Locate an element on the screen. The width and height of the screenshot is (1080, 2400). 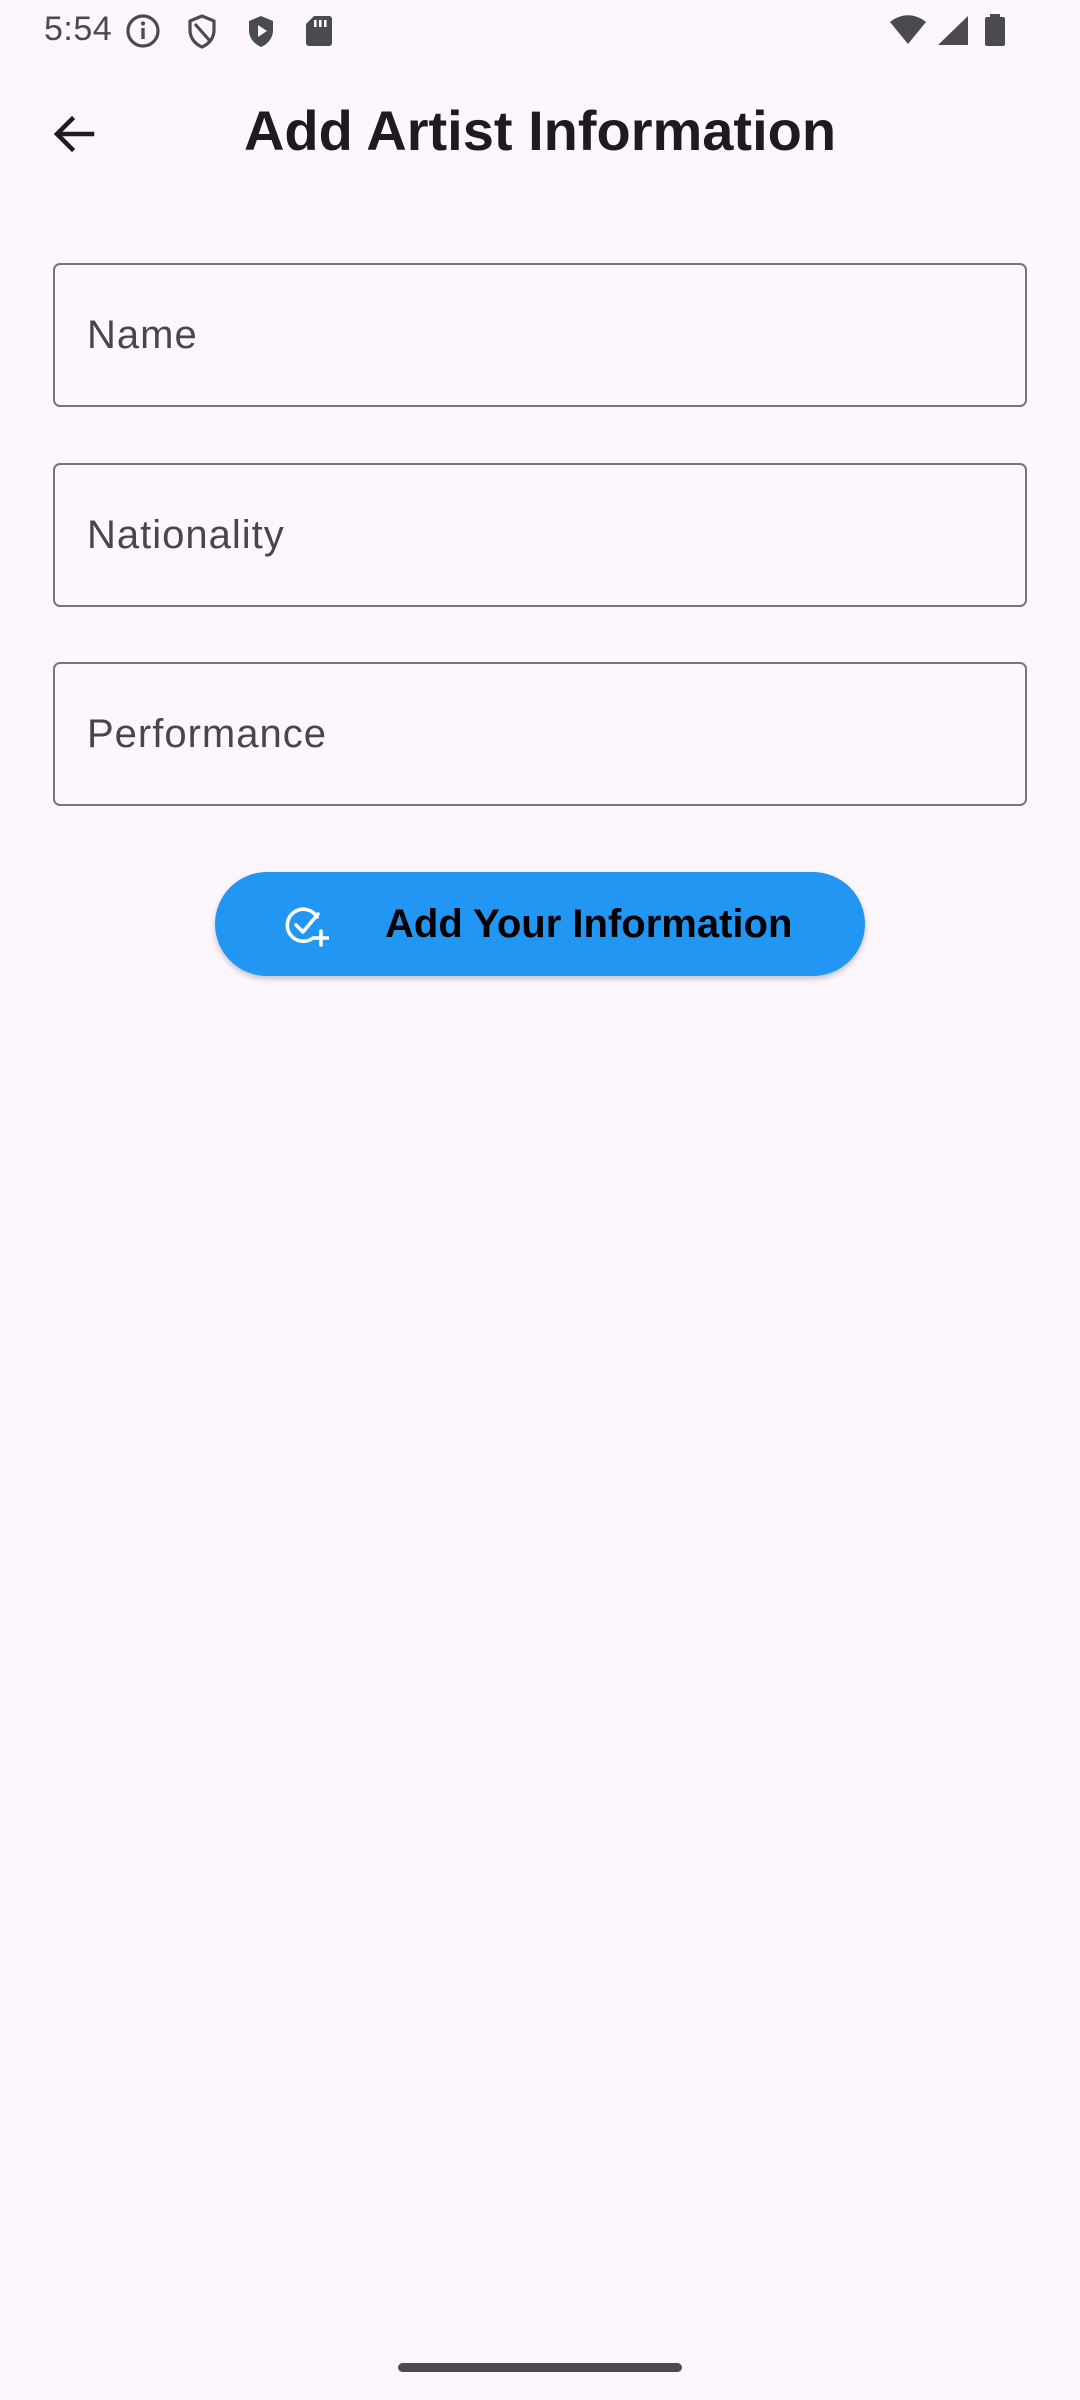
status-time: 5:54 is located at coordinates (78, 29).